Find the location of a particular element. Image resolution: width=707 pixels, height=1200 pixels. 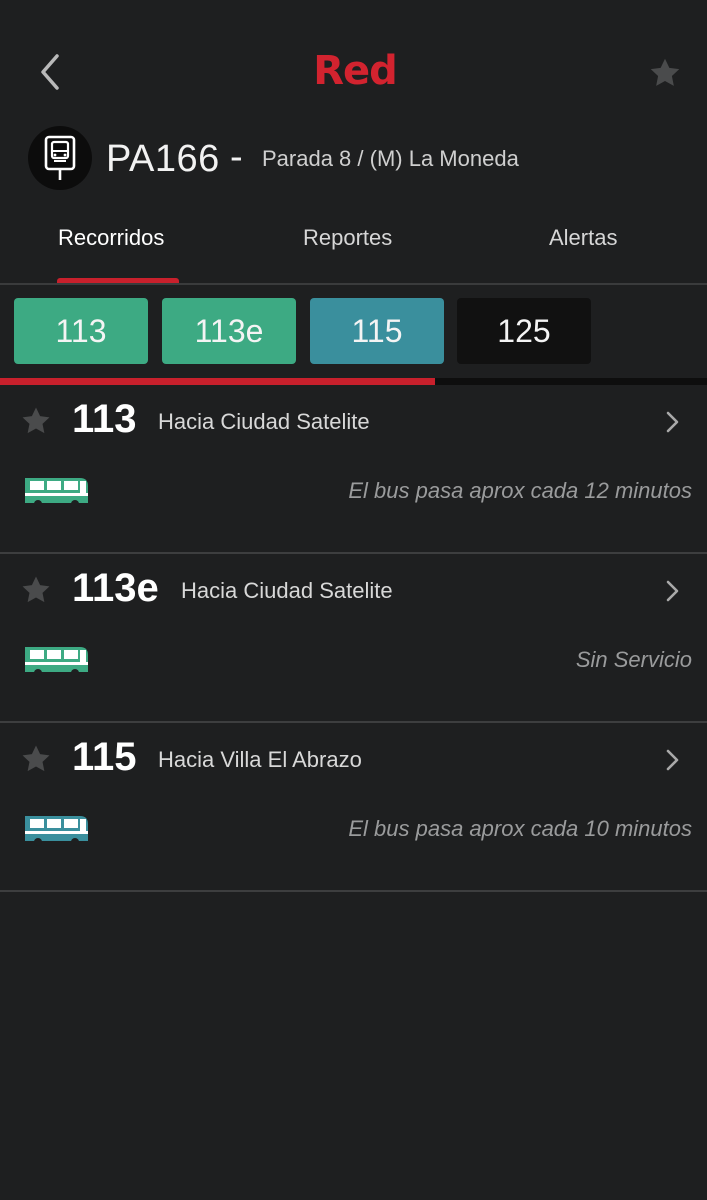

route-frequency: El bus pasa aprox cada 10 minutos is located at coordinates (520, 828).